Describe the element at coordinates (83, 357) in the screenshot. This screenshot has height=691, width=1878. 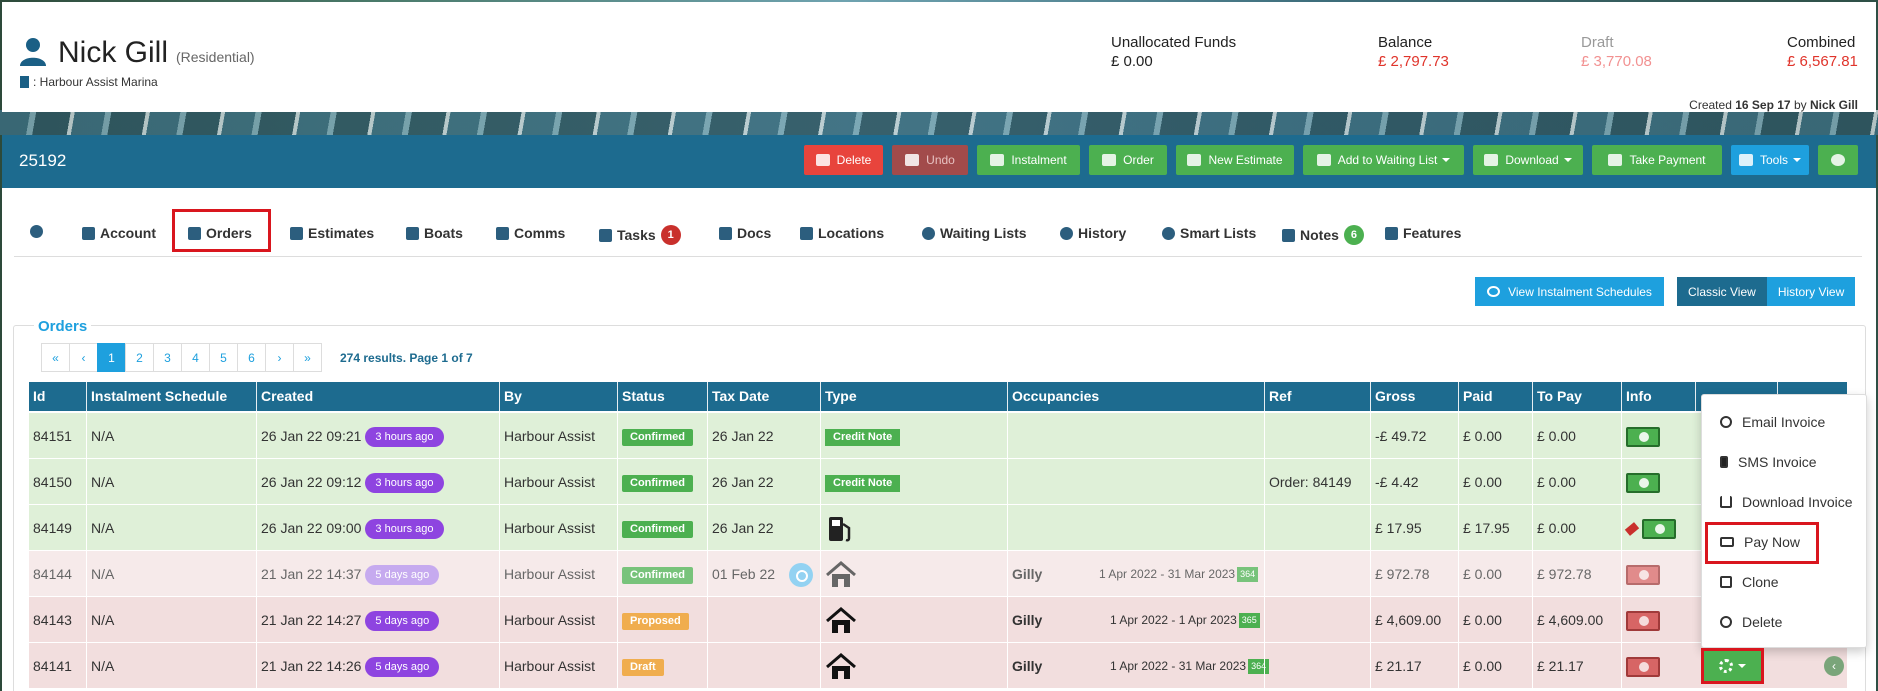
I see `page-prev: ‹` at that location.